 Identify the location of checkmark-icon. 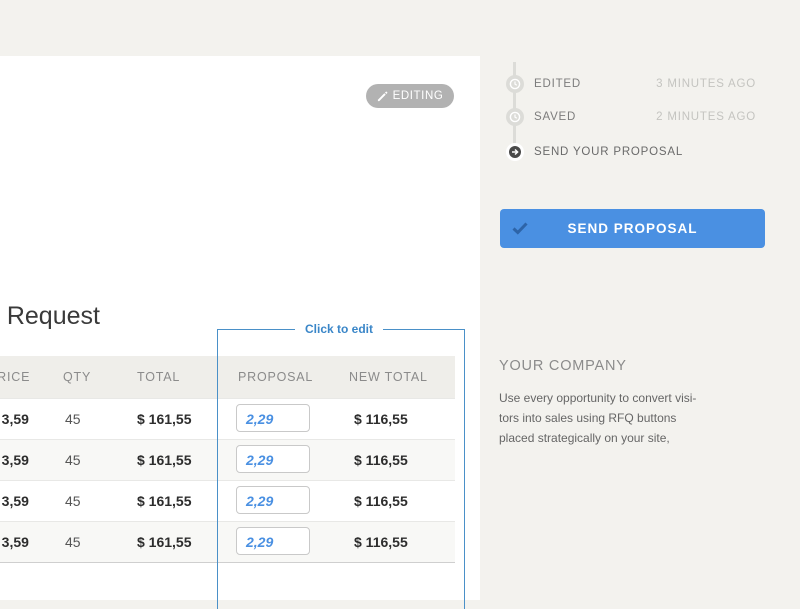
(520, 229).